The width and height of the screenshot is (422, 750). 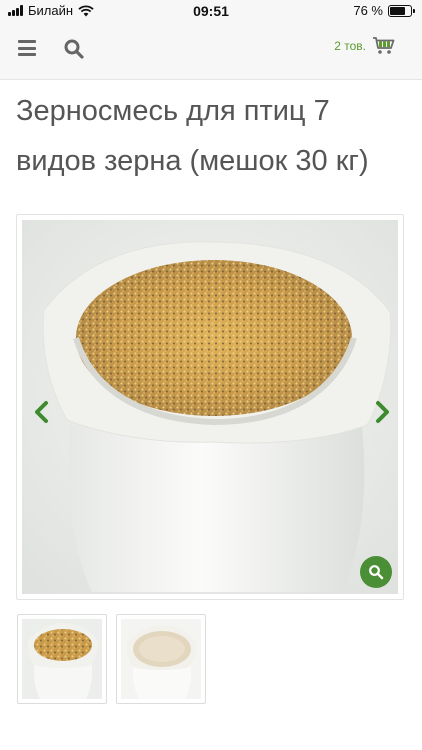 I want to click on site-header: 2 тов., so click(x=211, y=52).